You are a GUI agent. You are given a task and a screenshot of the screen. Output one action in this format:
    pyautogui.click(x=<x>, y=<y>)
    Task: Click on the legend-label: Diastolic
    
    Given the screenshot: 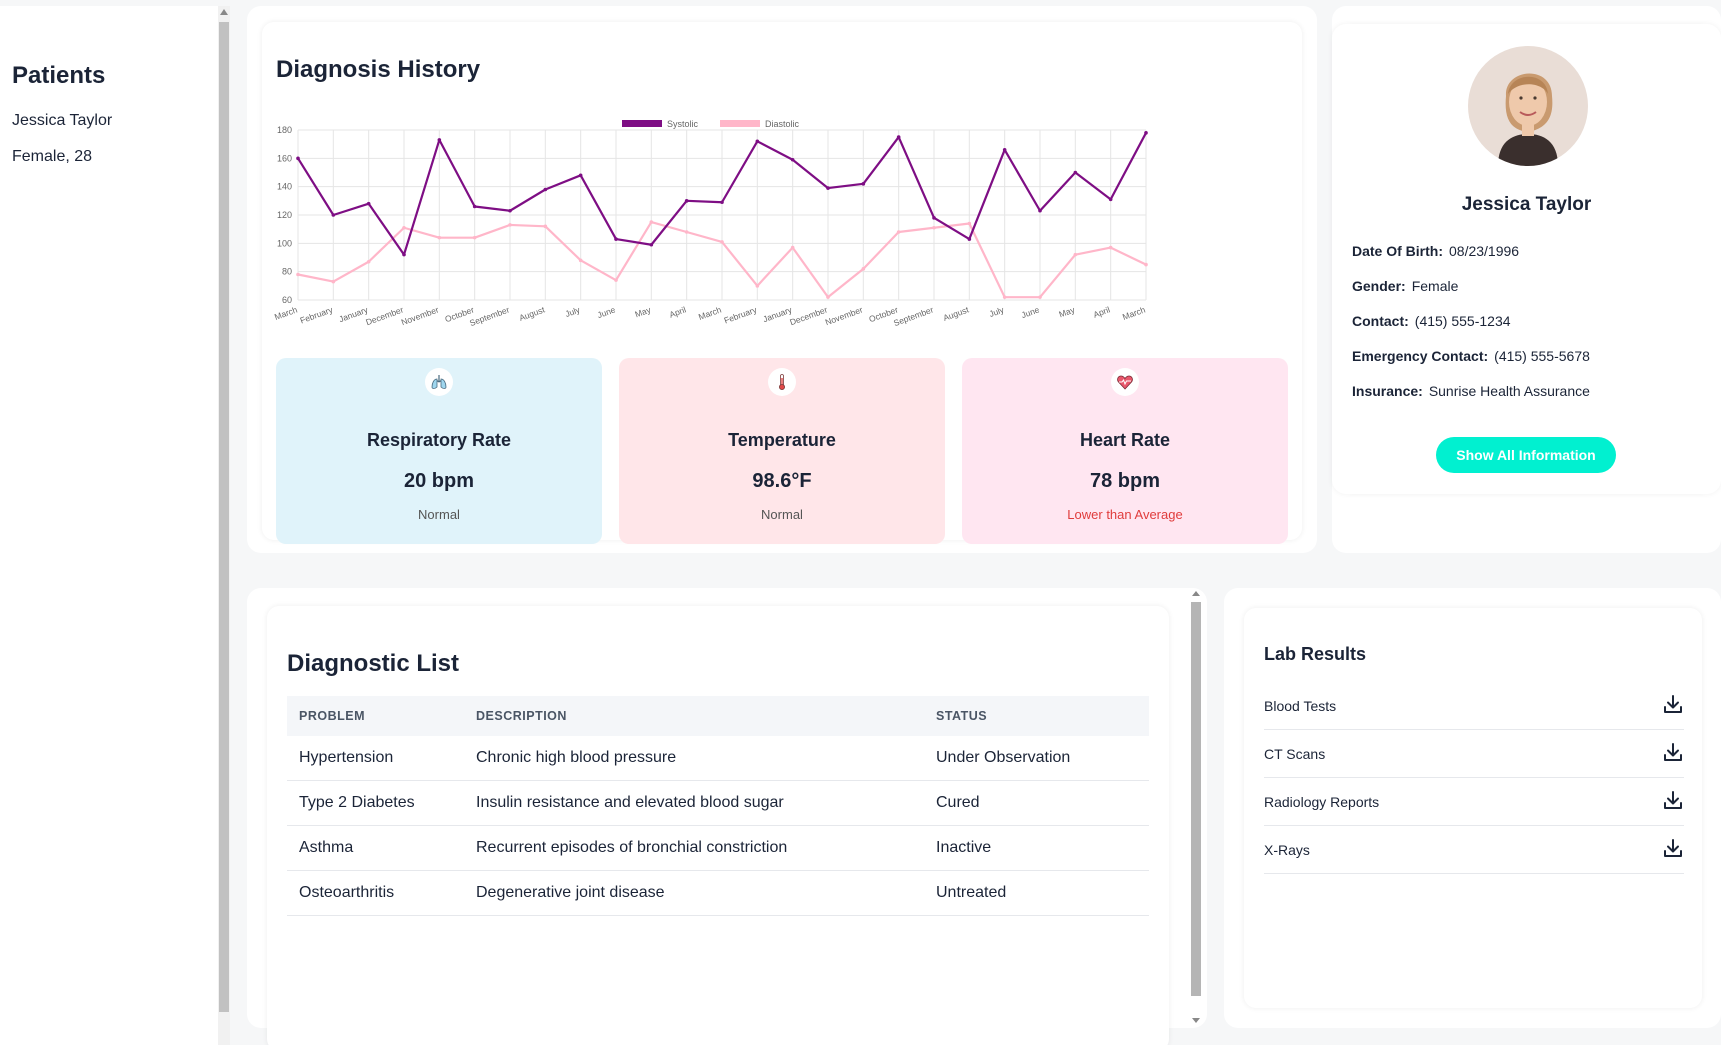 What is the action you would take?
    pyautogui.click(x=782, y=124)
    